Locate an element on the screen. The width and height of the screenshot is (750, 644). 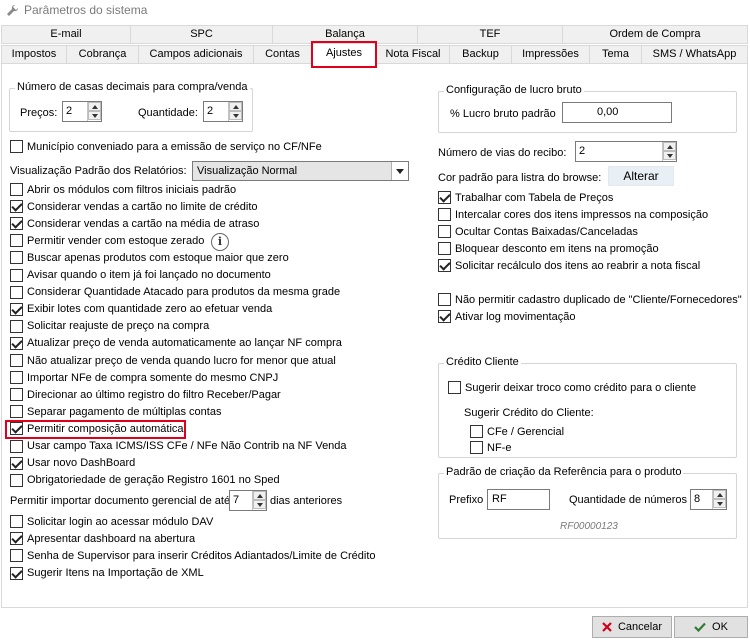
tab-backup: Backup is located at coordinates (480, 54).